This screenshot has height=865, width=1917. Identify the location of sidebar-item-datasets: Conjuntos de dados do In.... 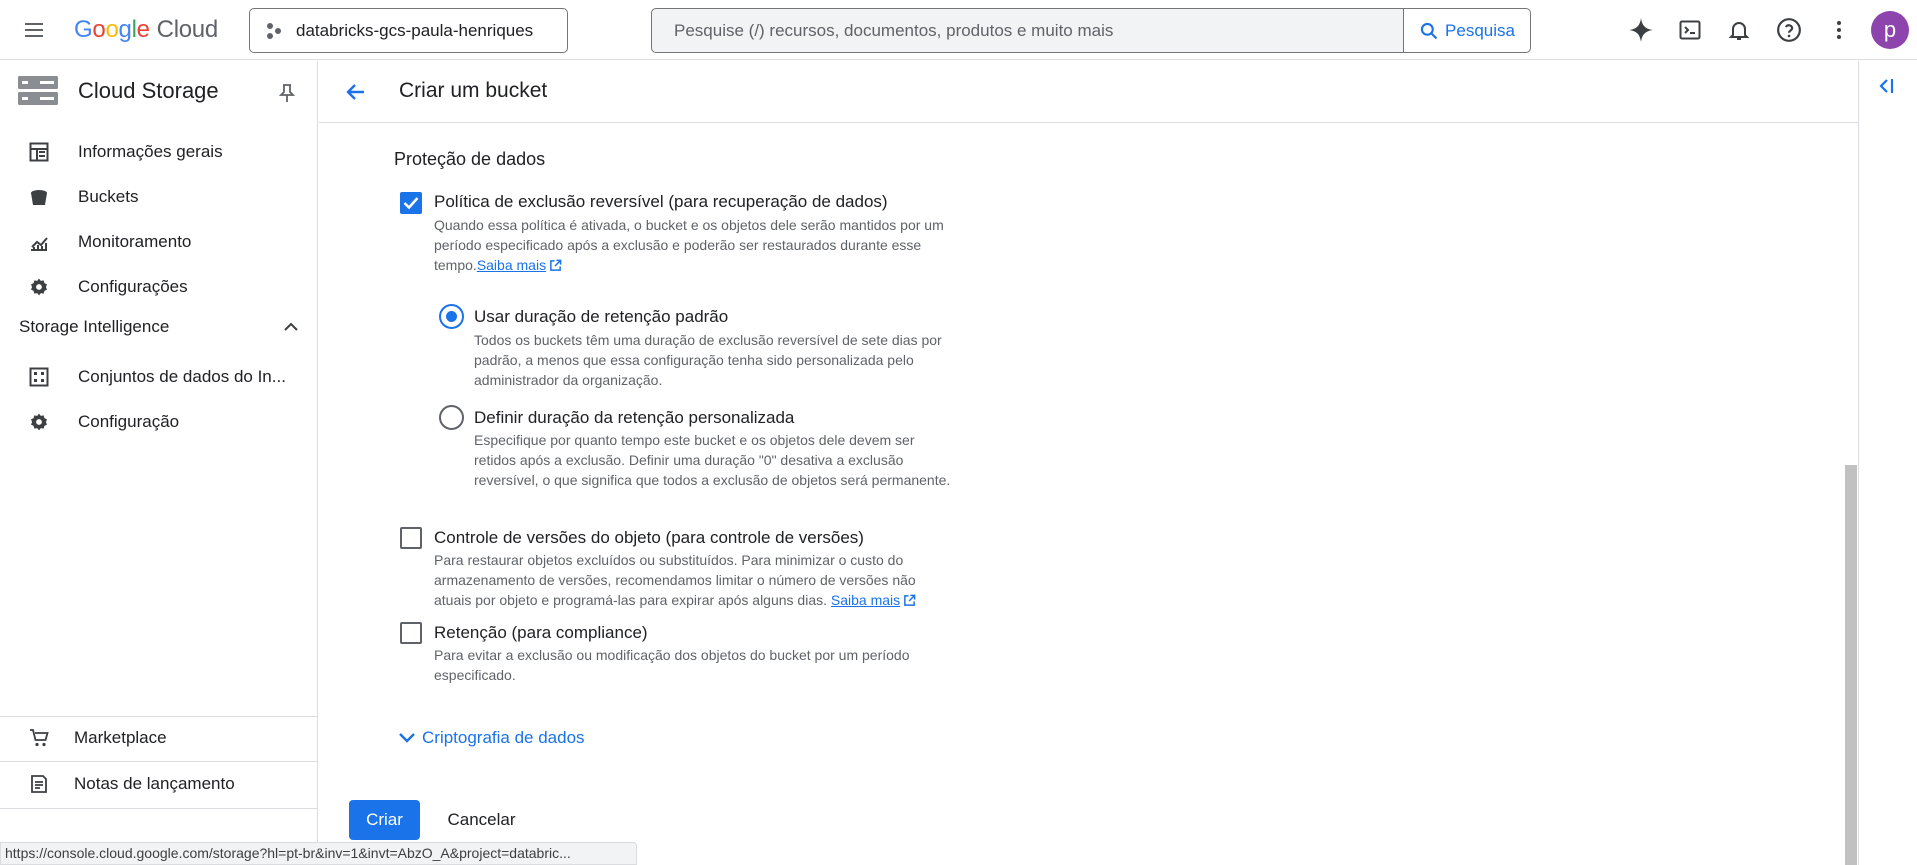
(159, 377).